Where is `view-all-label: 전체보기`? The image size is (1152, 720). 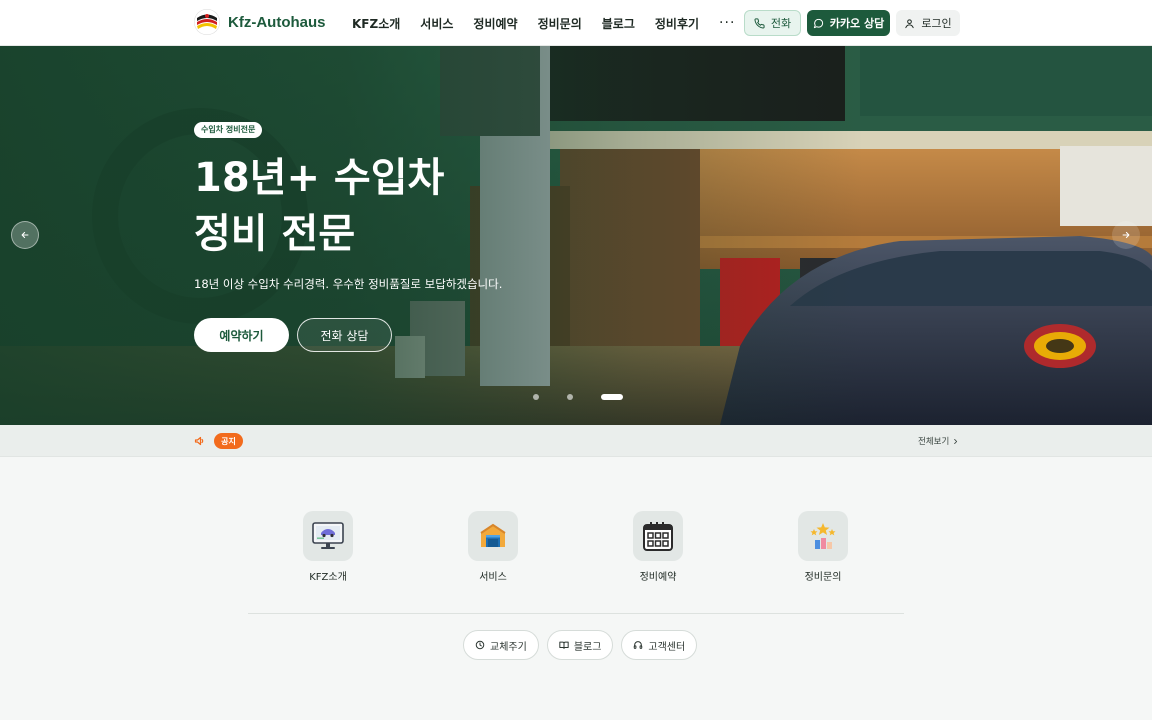 view-all-label: 전체보기 is located at coordinates (934, 442).